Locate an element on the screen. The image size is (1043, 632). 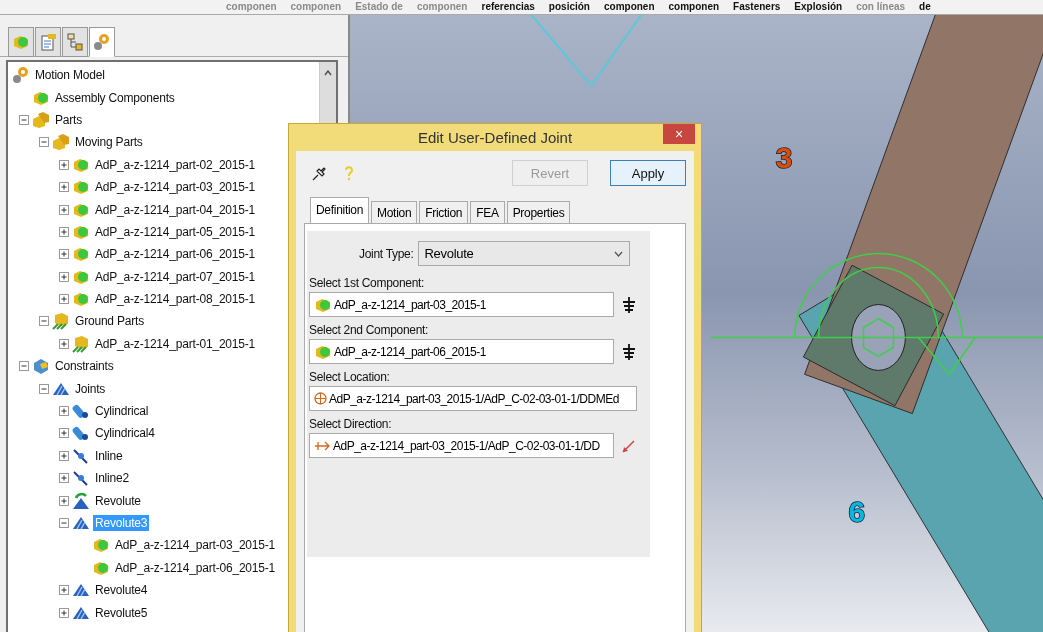
field-label: Select Location: is located at coordinates (350, 377).